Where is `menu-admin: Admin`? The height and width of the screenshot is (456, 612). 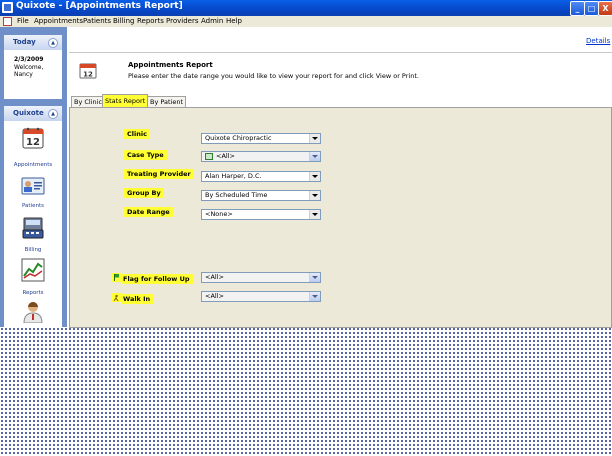
menu-admin: Admin is located at coordinates (212, 21).